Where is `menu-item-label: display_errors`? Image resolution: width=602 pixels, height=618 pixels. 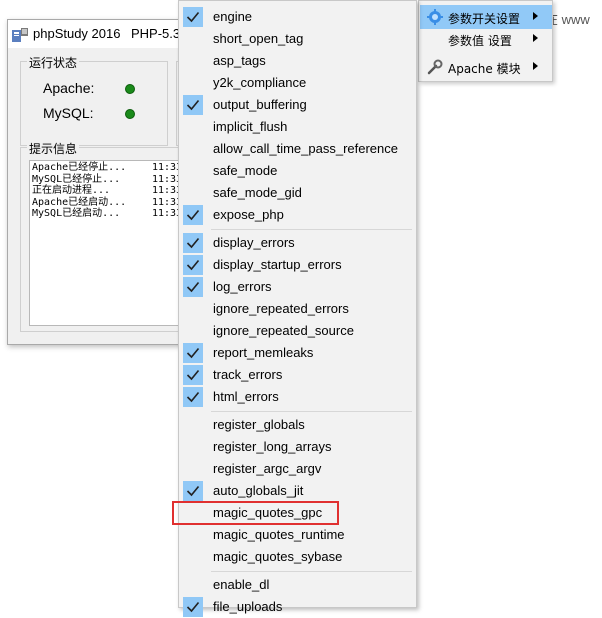
menu-item-label: display_errors is located at coordinates (254, 242).